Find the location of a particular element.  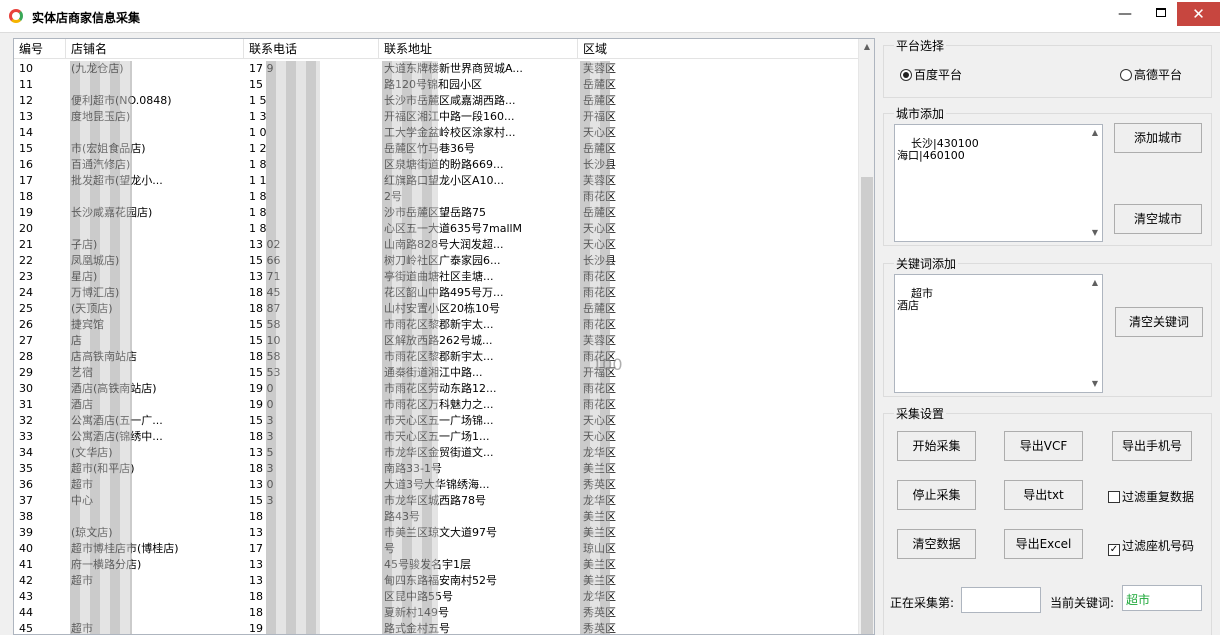

table-row: 40超市博桂店市(博桂店)17号琼山区 is located at coordinates (436, 549).